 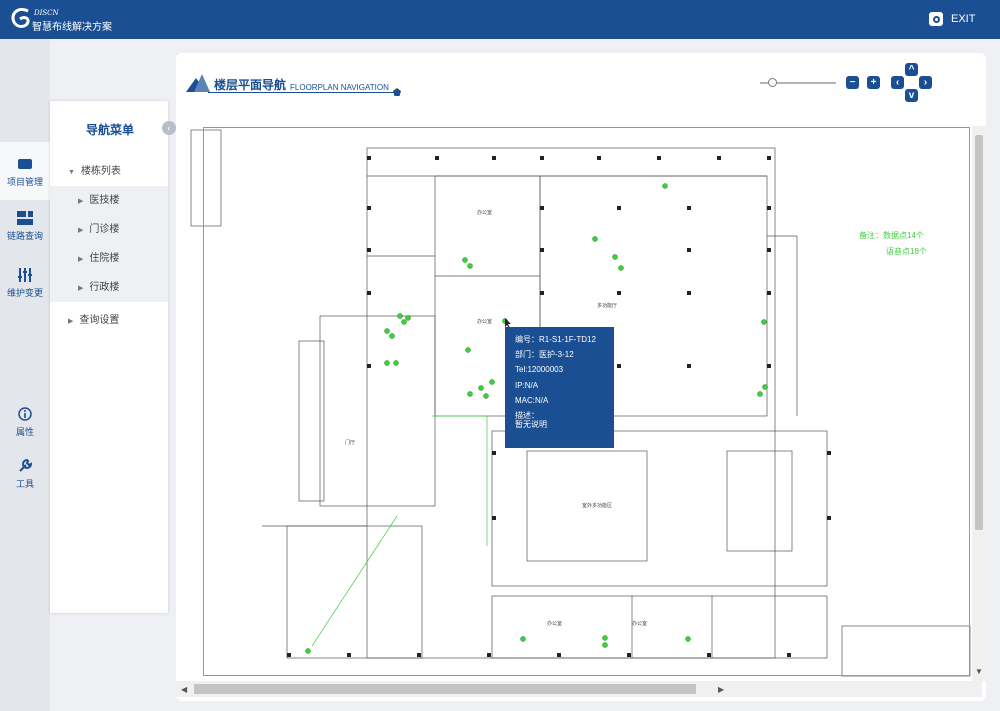 I want to click on nav-item-label: 住院楼, so click(x=104, y=258).